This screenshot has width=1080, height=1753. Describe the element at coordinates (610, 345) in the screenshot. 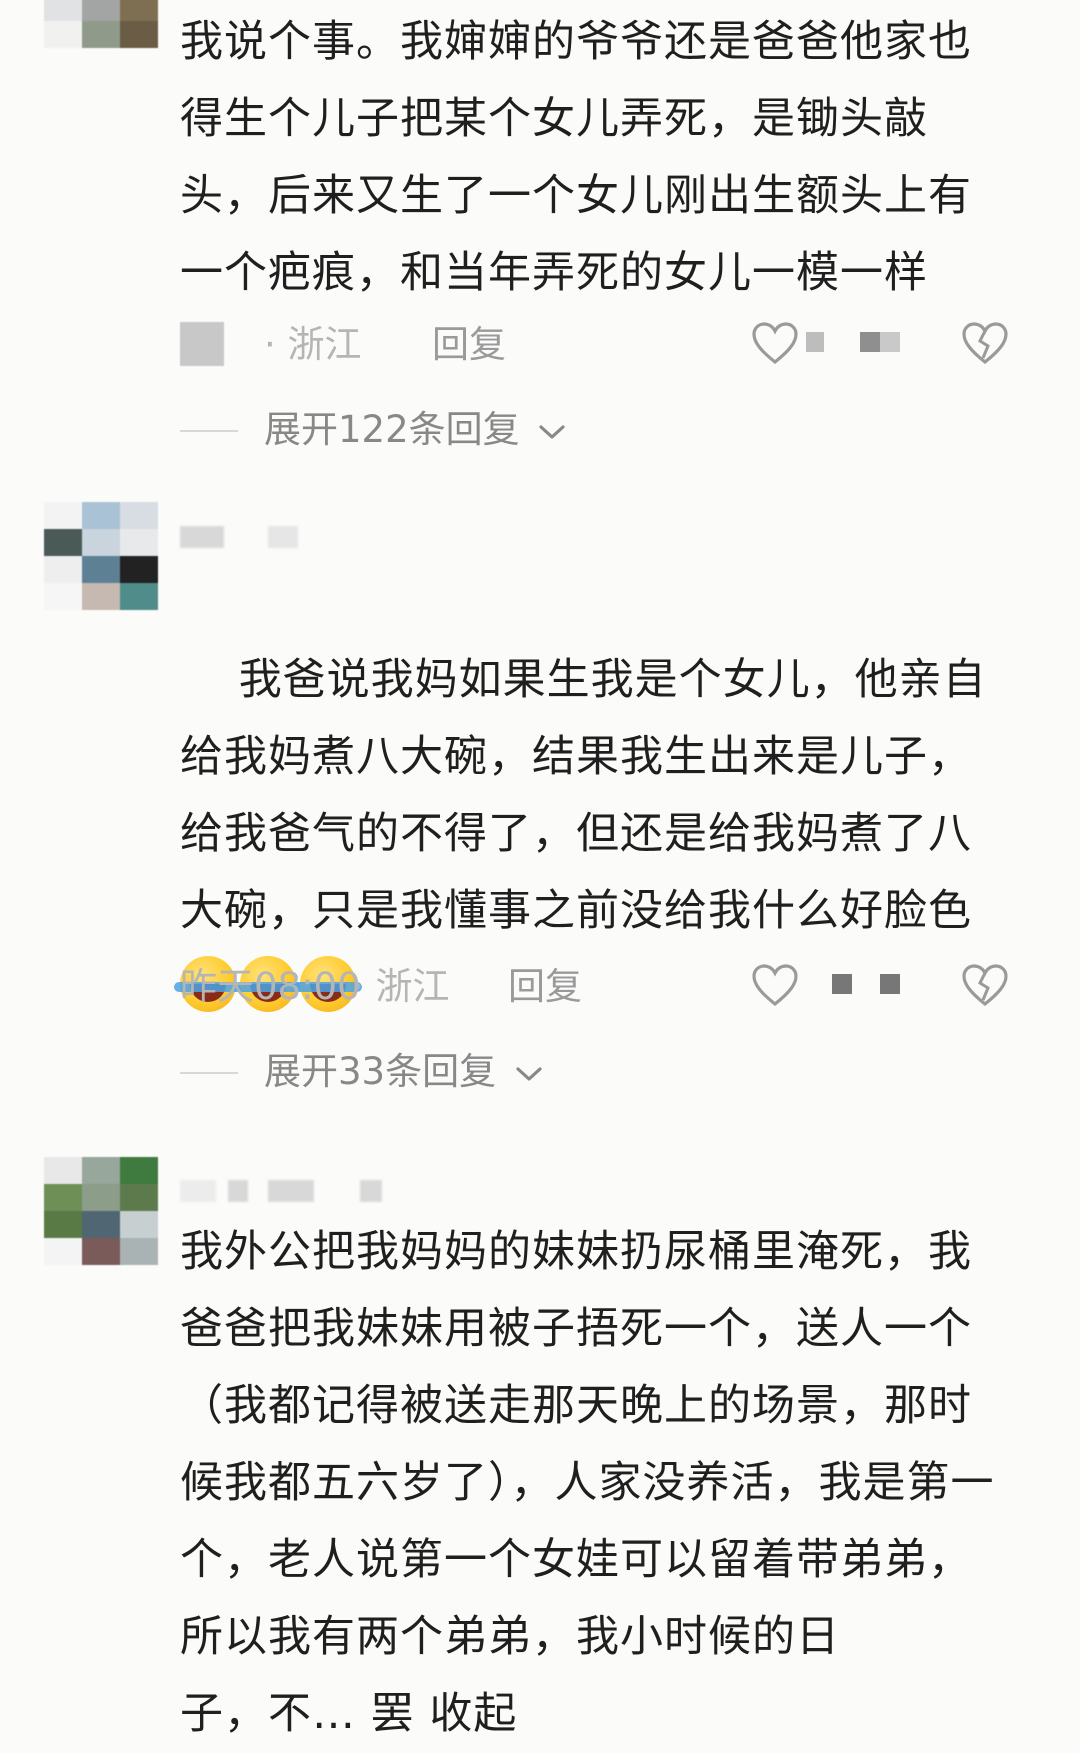

I see `comment-meta: · 浙江 回复` at that location.